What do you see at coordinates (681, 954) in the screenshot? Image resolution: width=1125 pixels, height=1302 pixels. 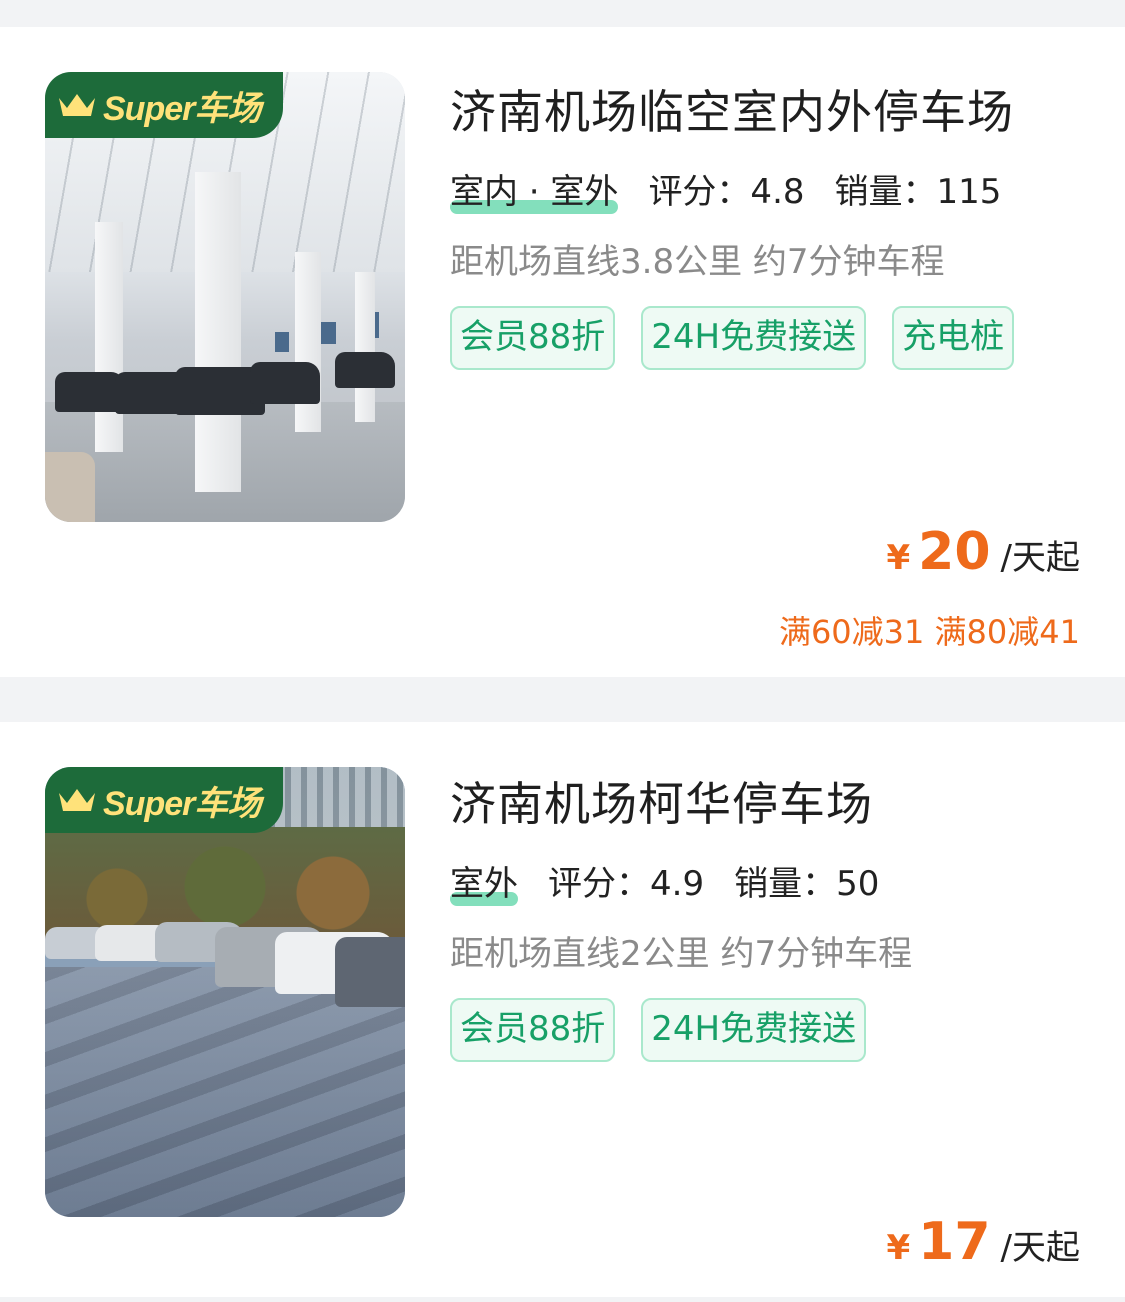 I see `distance-text: 距机场直线2公里 约7分钟车程` at bounding box center [681, 954].